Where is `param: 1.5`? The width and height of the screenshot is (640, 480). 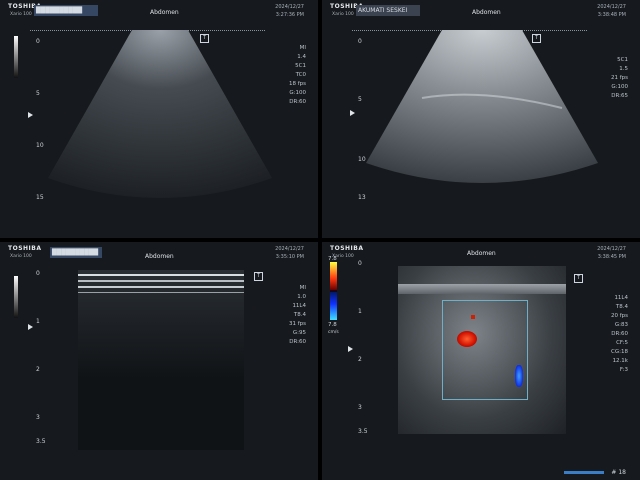 param: 1.5 is located at coordinates (623, 69).